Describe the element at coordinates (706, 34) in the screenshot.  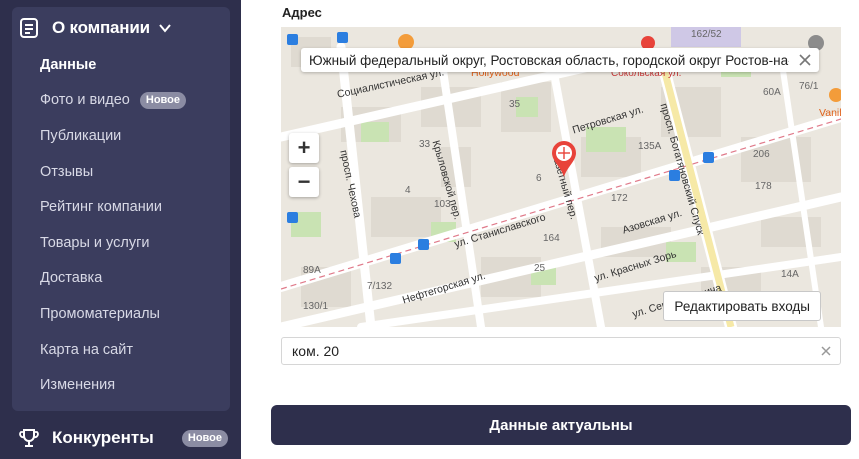
I see `house-number: 162/52` at that location.